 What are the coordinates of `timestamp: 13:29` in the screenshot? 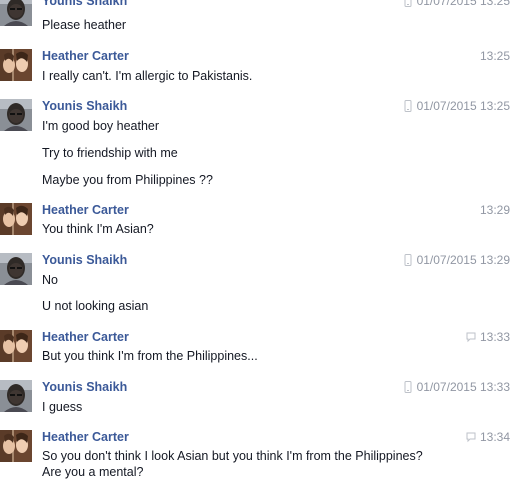 It's located at (494, 210).